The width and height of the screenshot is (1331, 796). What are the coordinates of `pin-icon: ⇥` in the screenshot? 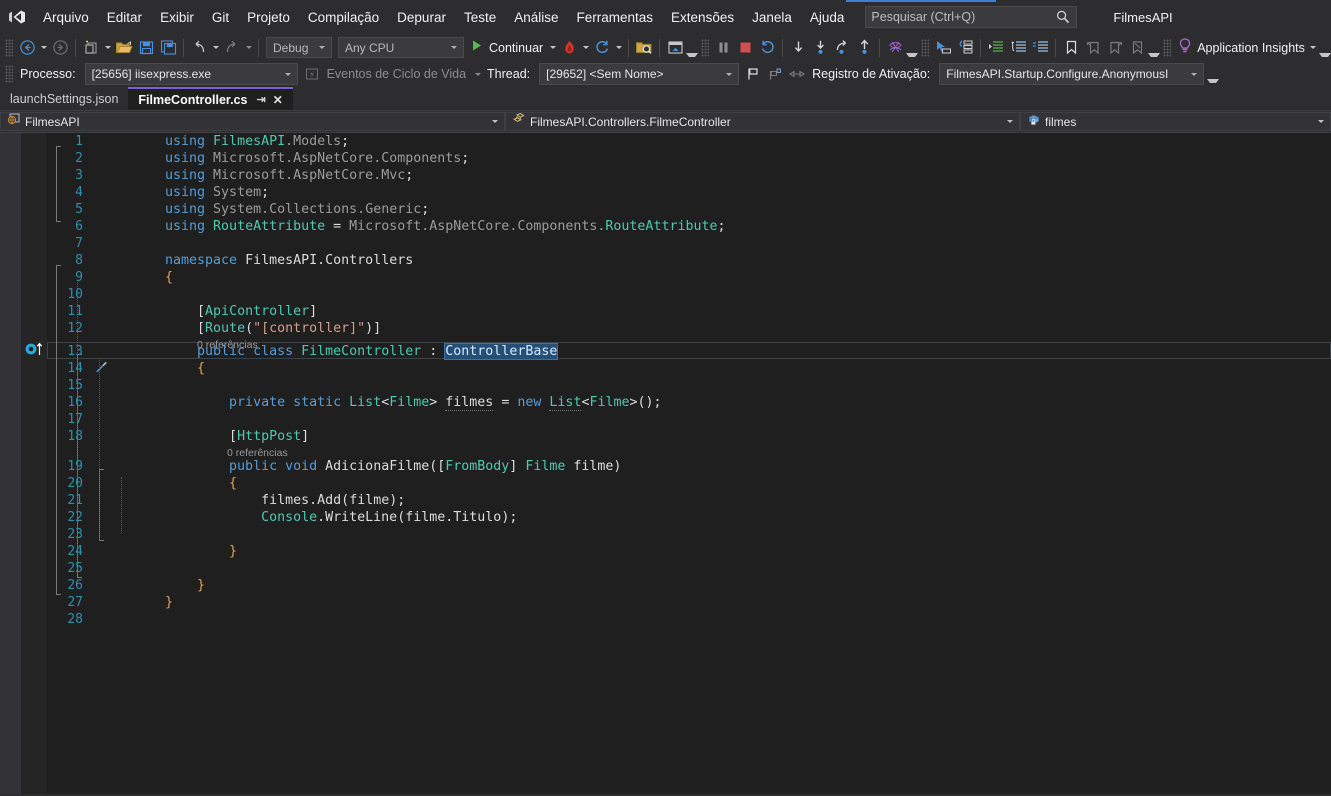 It's located at (260, 99).